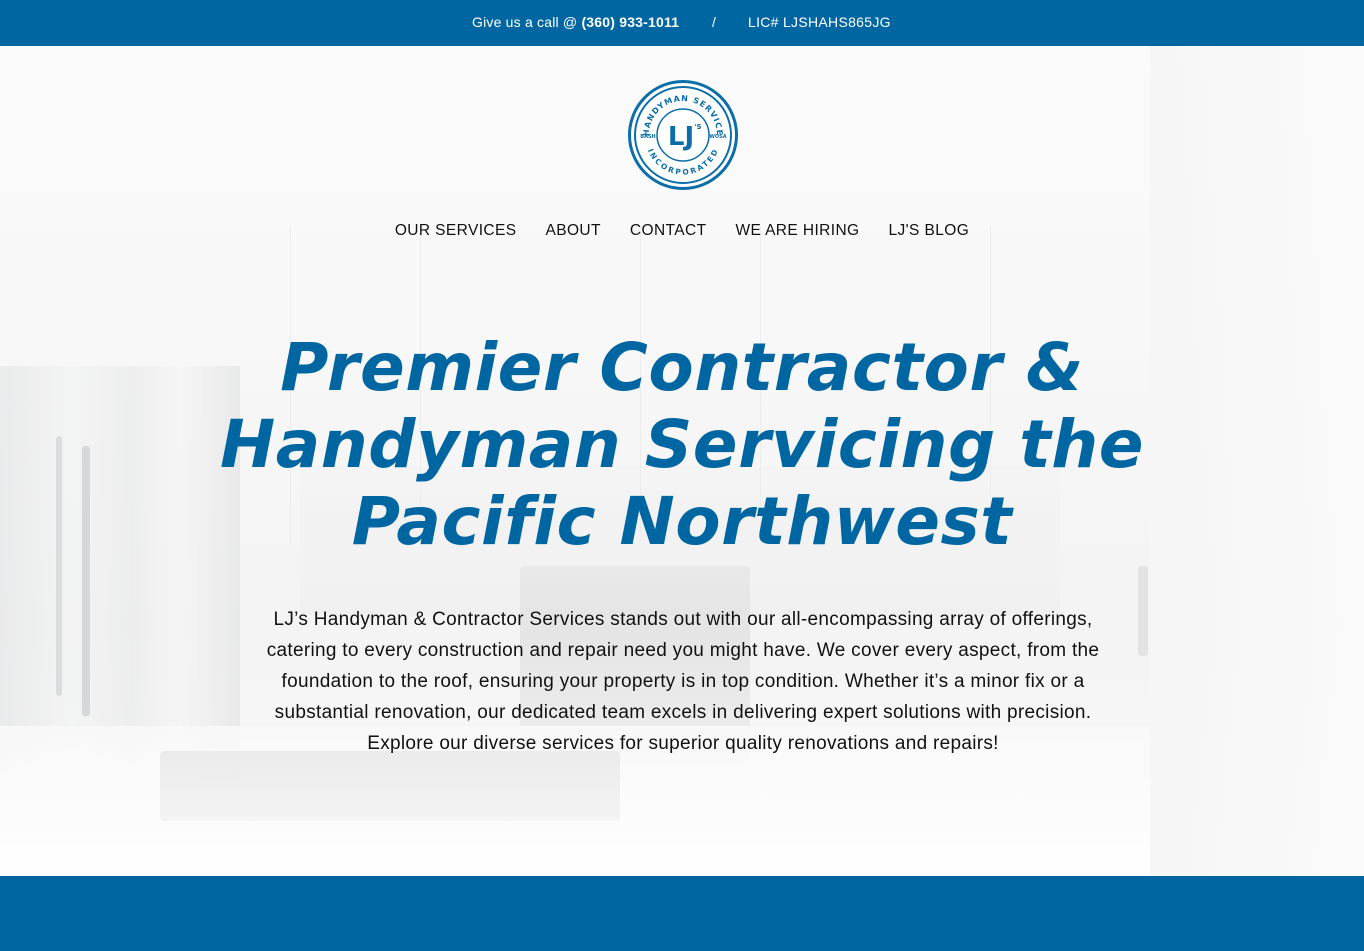 This screenshot has width=1364, height=951. Describe the element at coordinates (682, 913) in the screenshot. I see `footer-band` at that location.